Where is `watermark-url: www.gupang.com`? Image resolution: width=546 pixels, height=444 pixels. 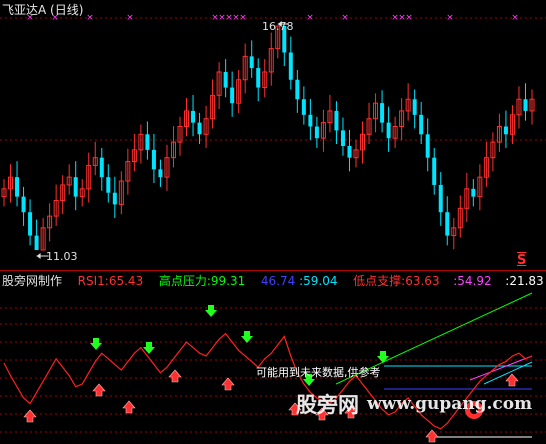 watermark-url: www.gupang.com is located at coordinates (450, 404).